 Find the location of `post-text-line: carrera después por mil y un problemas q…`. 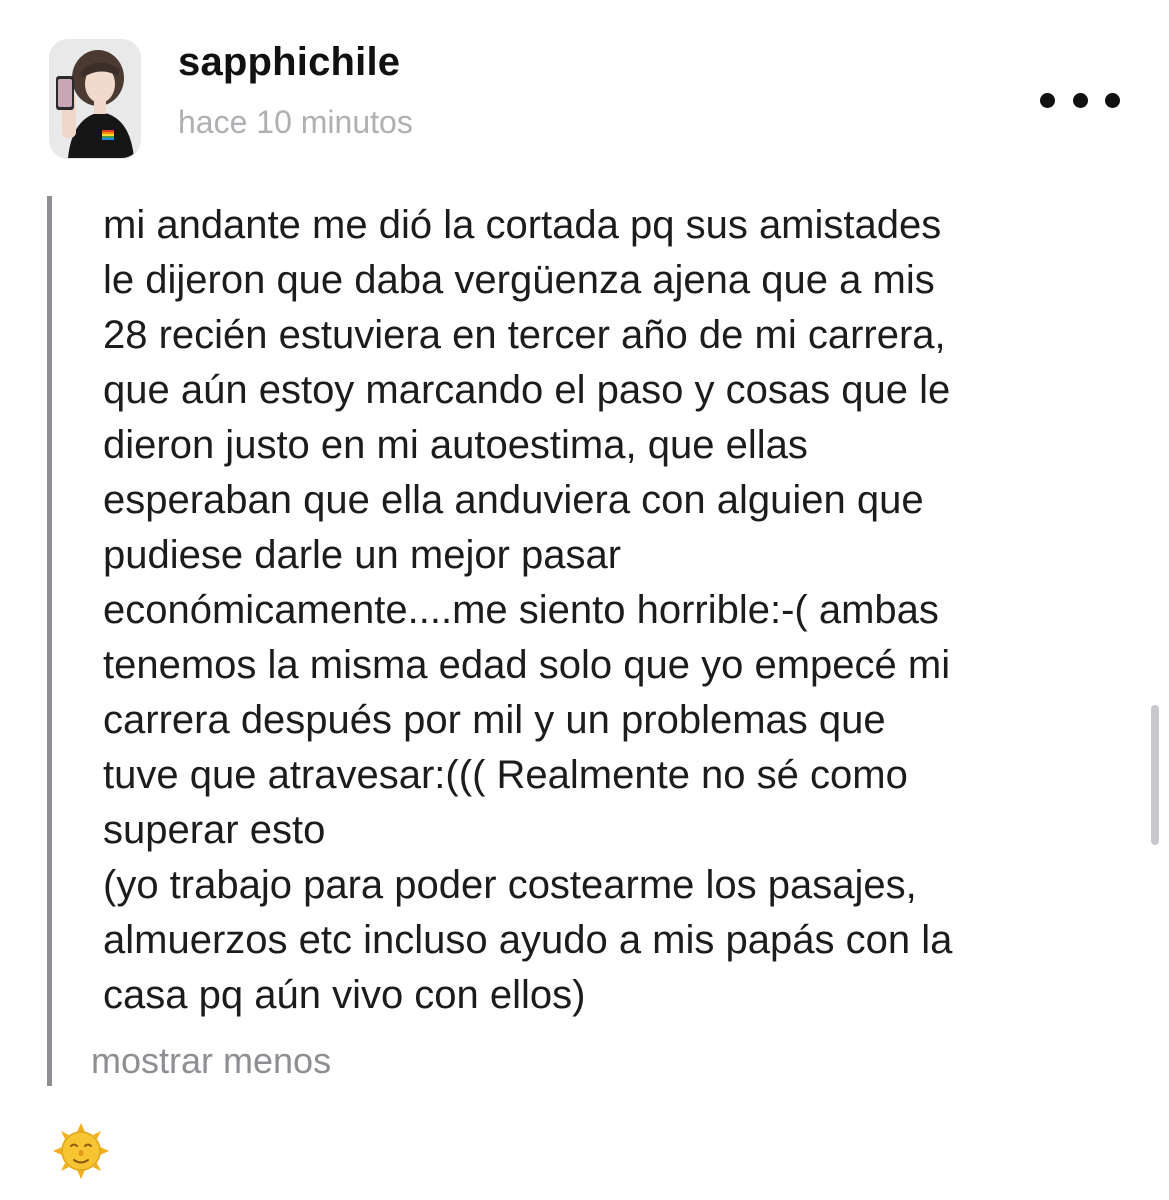

post-text-line: carrera después por mil y un problemas q… is located at coordinates (494, 720).